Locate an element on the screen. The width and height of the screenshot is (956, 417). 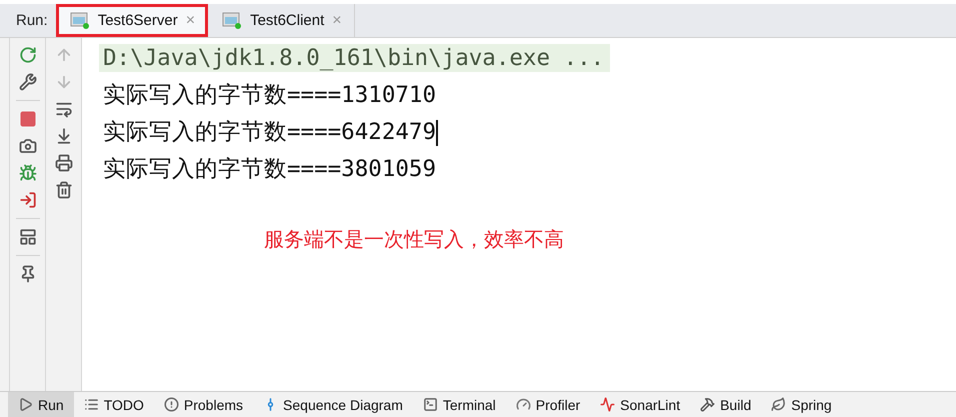
hammer-icon is located at coordinates (708, 404).